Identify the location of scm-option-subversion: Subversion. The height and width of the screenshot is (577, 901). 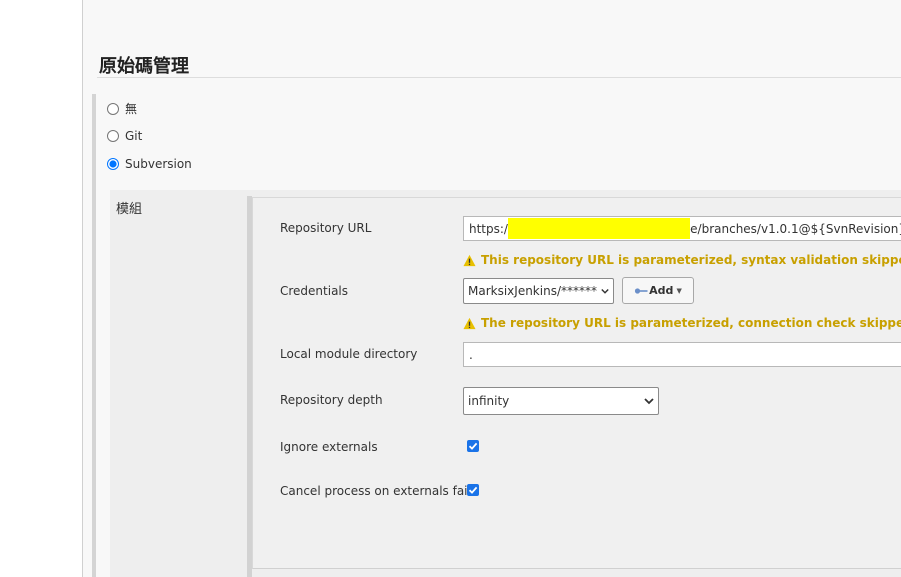
(149, 164).